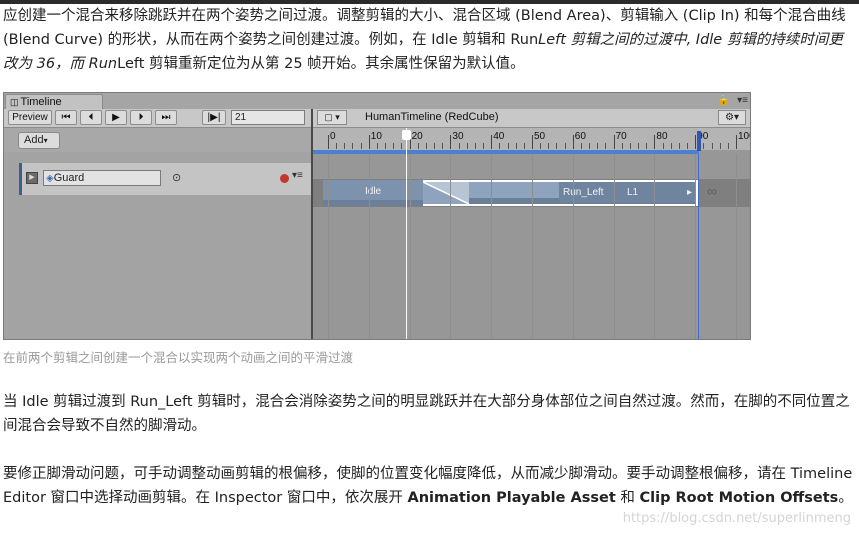 The image size is (859, 539). I want to click on track-menu-icon: ▾≡, so click(297, 175).